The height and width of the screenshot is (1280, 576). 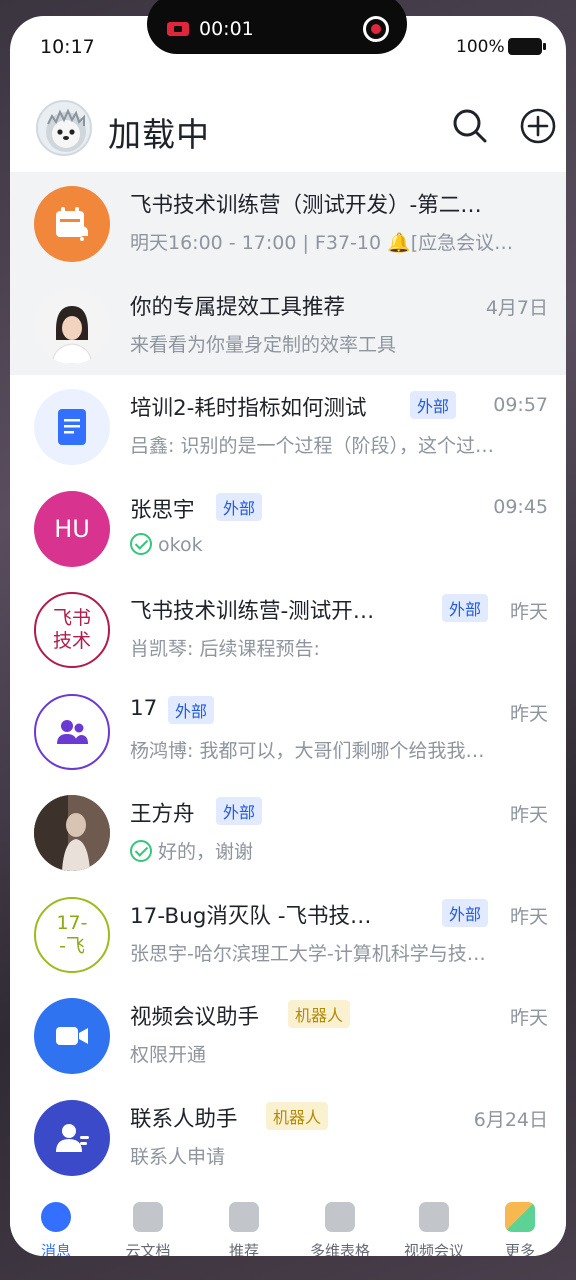 I want to click on tab-video-meeting: 视频会议, so click(x=434, y=1229).